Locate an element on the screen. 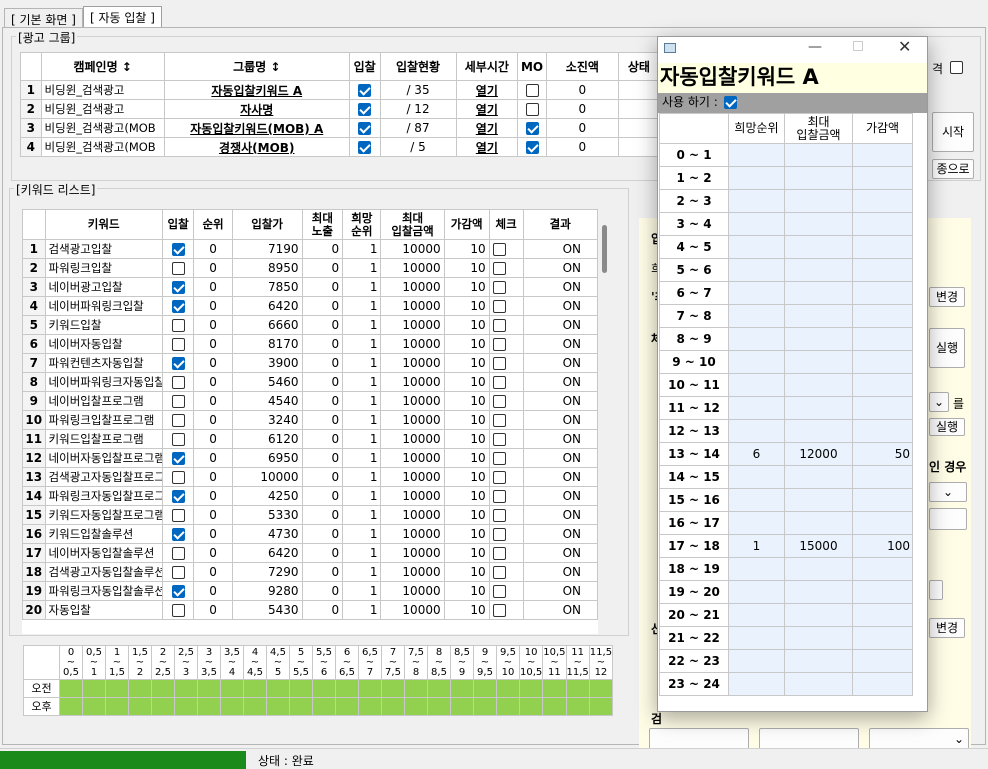  hour-row: 21 ~ 22 is located at coordinates (786, 638).